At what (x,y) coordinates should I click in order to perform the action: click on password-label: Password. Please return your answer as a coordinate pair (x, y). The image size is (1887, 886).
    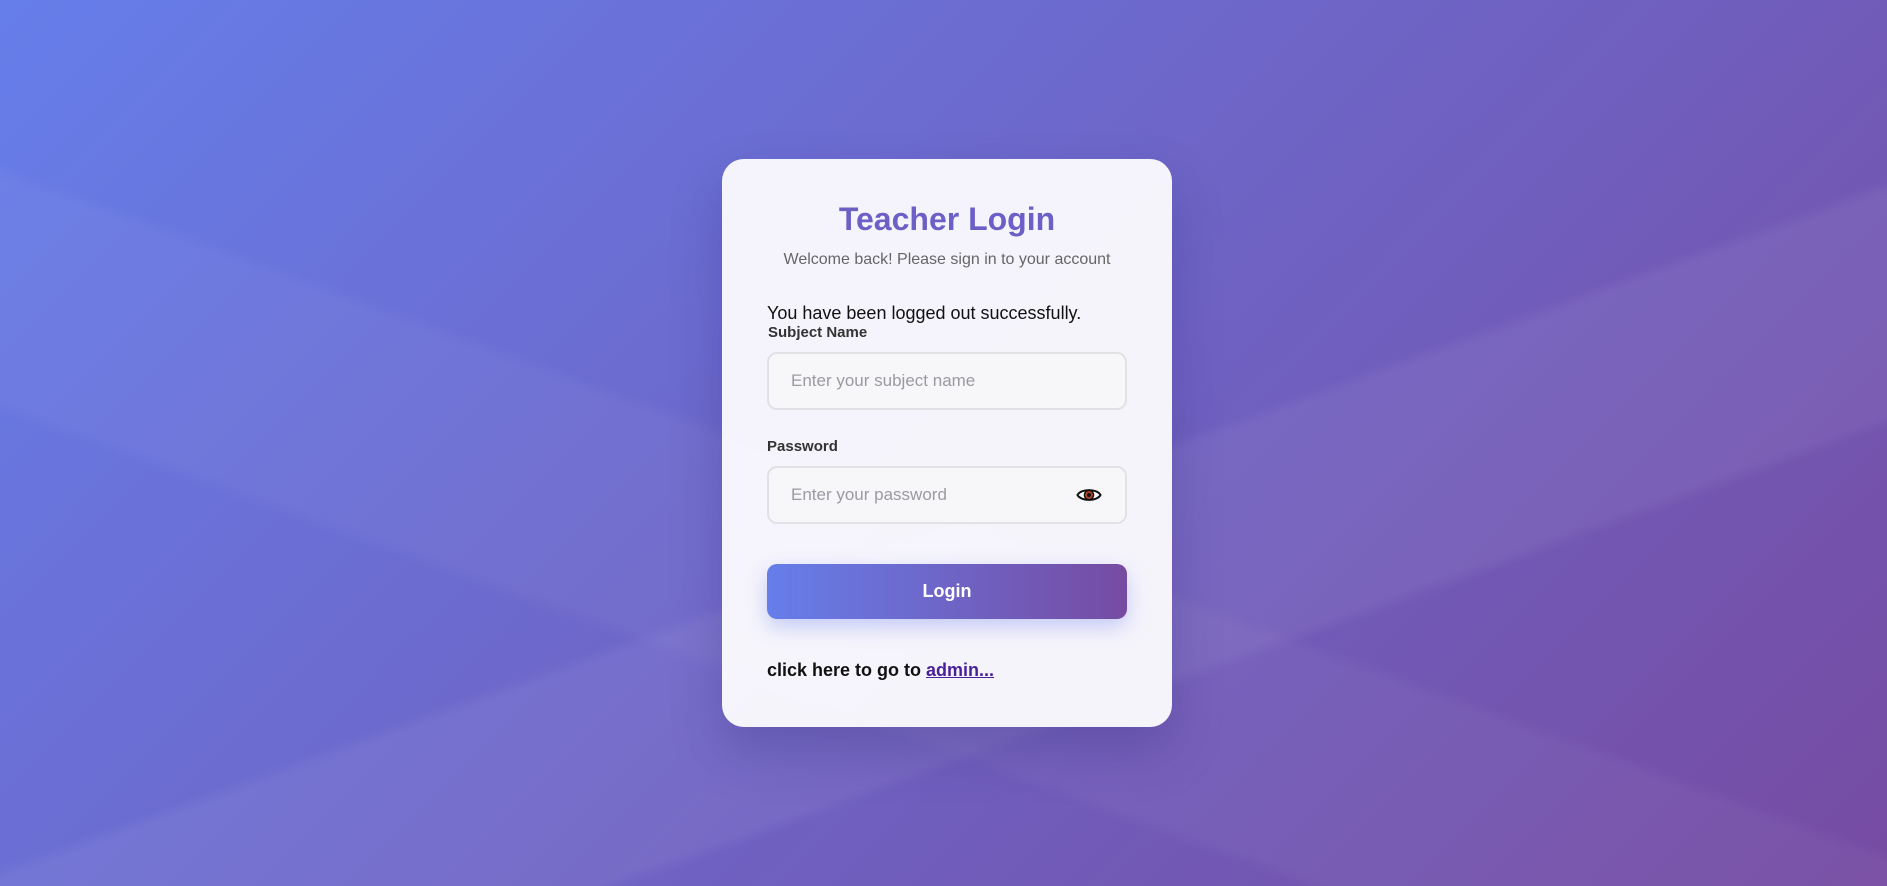
    Looking at the image, I should click on (802, 446).